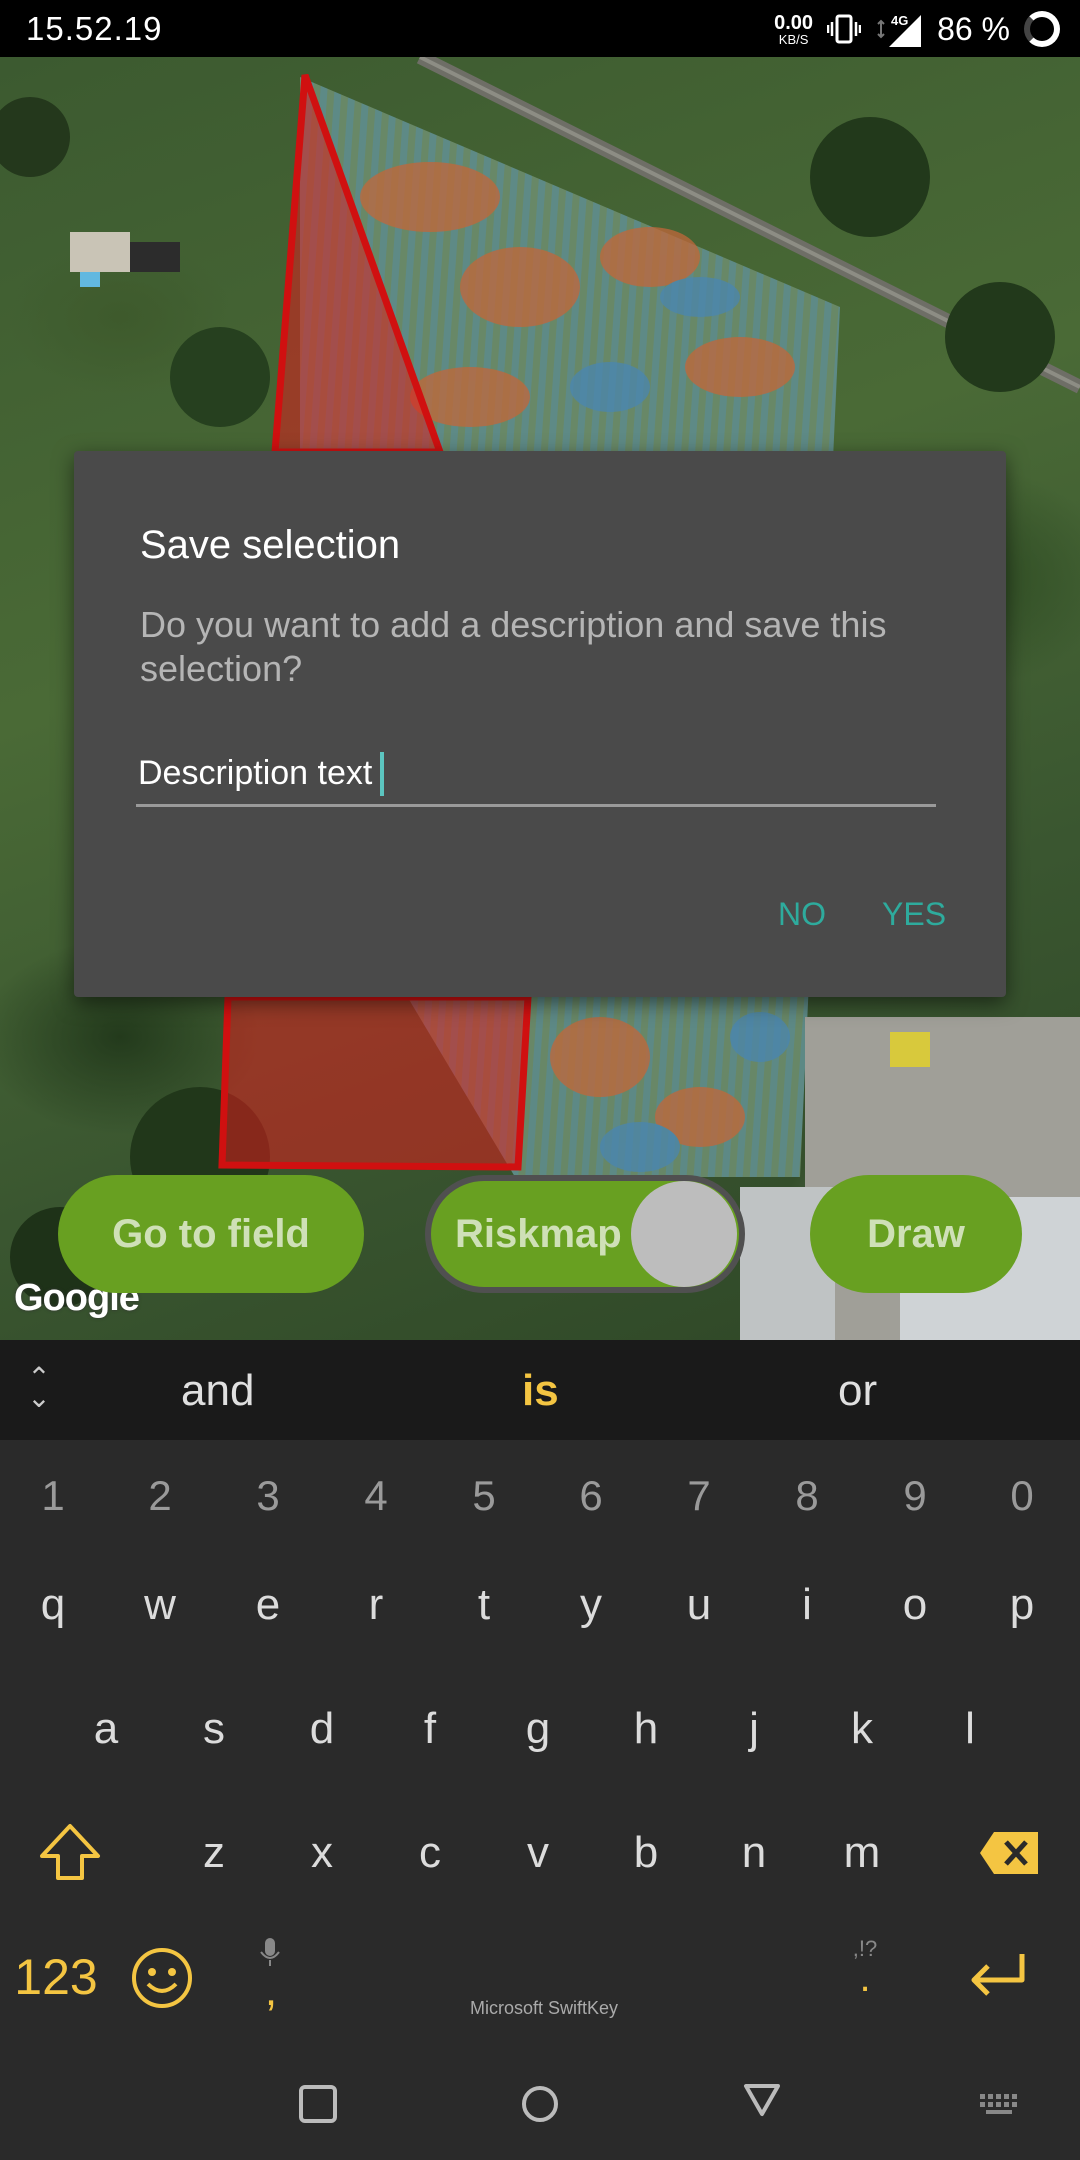 Image resolution: width=1080 pixels, height=2160 pixels. I want to click on key-w: w, so click(160, 1605).